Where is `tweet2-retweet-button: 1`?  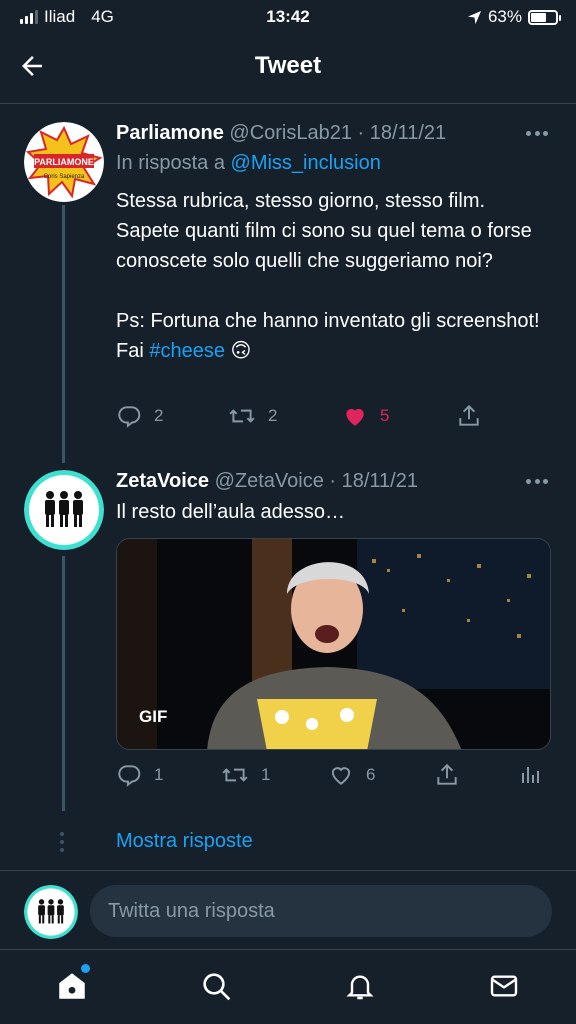
tweet2-retweet-button: 1 is located at coordinates (245, 775).